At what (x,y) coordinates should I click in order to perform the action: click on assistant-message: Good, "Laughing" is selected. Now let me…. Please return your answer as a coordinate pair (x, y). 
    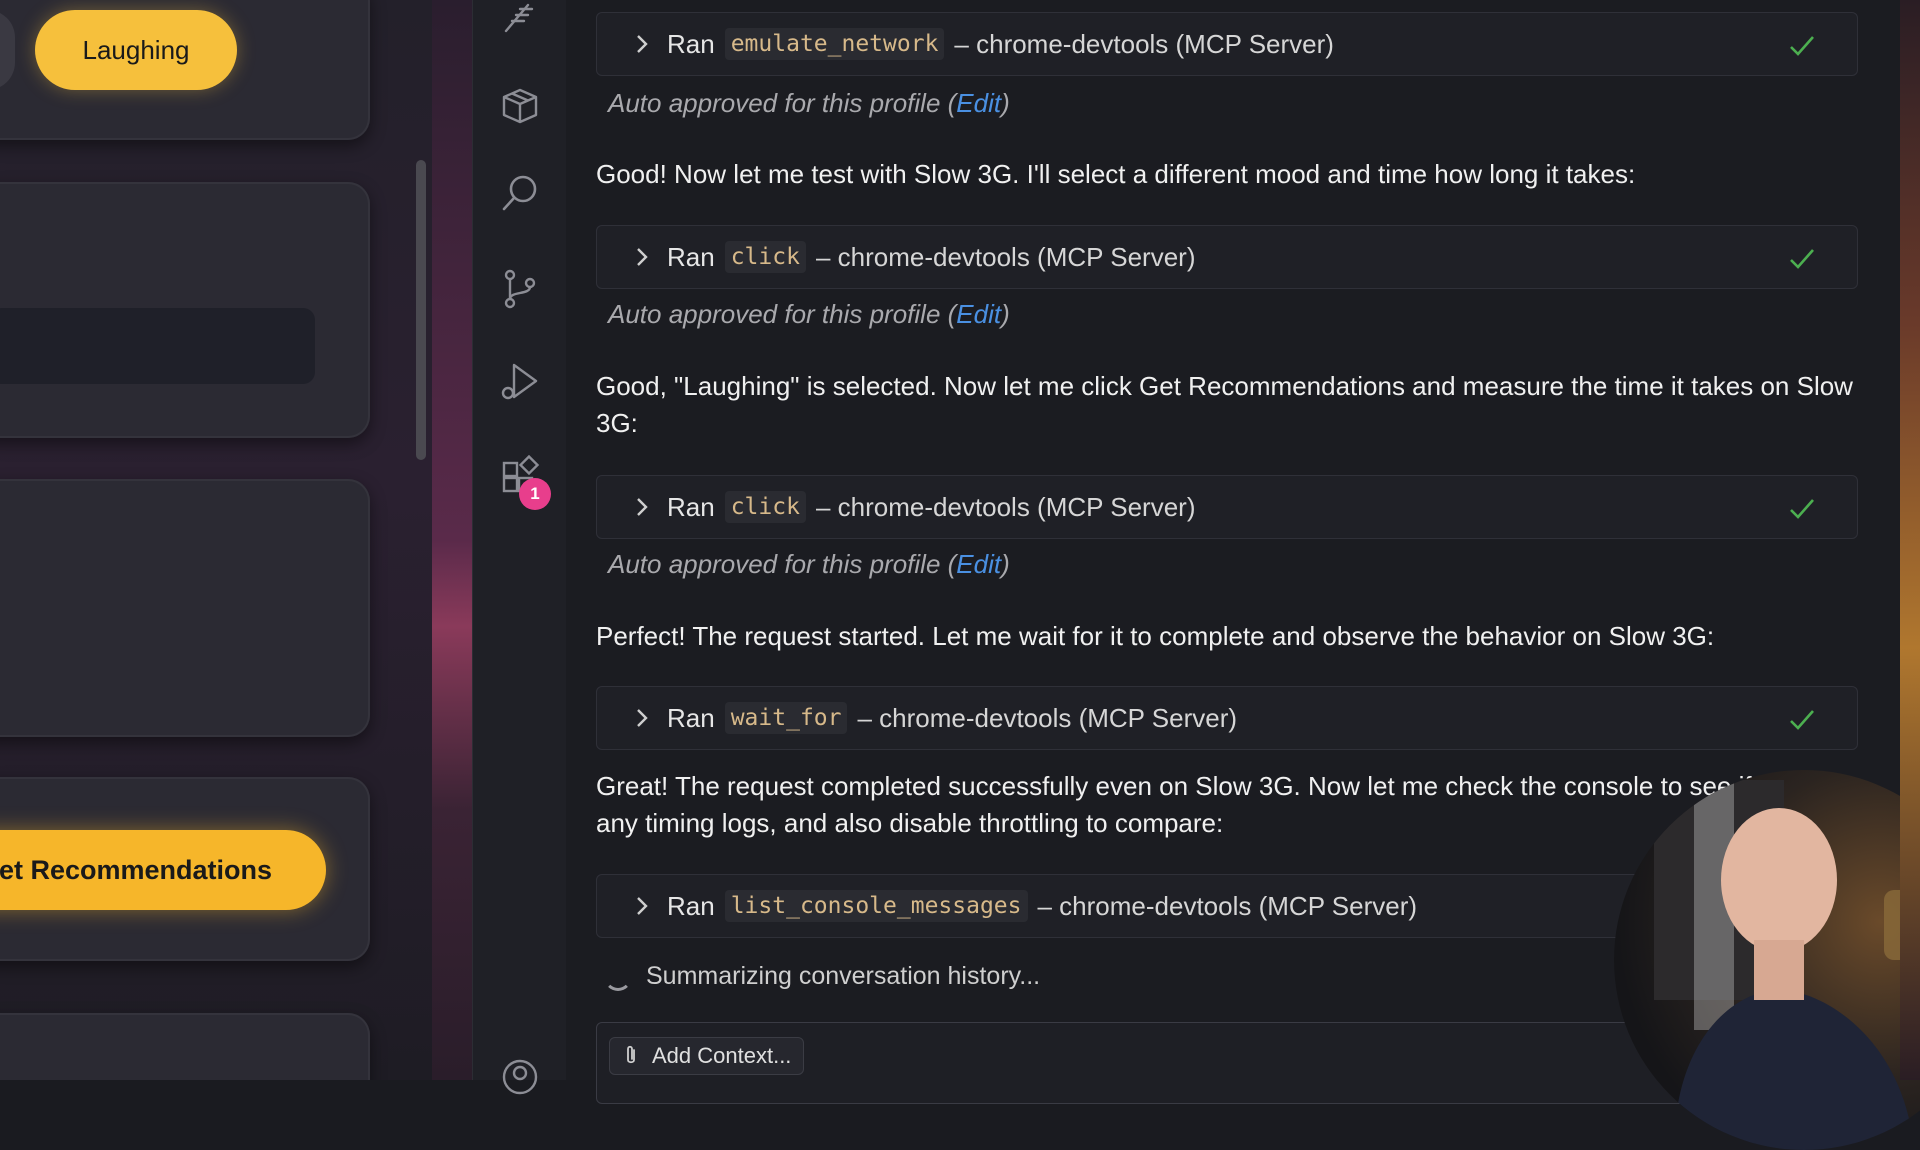
    Looking at the image, I should click on (1224, 404).